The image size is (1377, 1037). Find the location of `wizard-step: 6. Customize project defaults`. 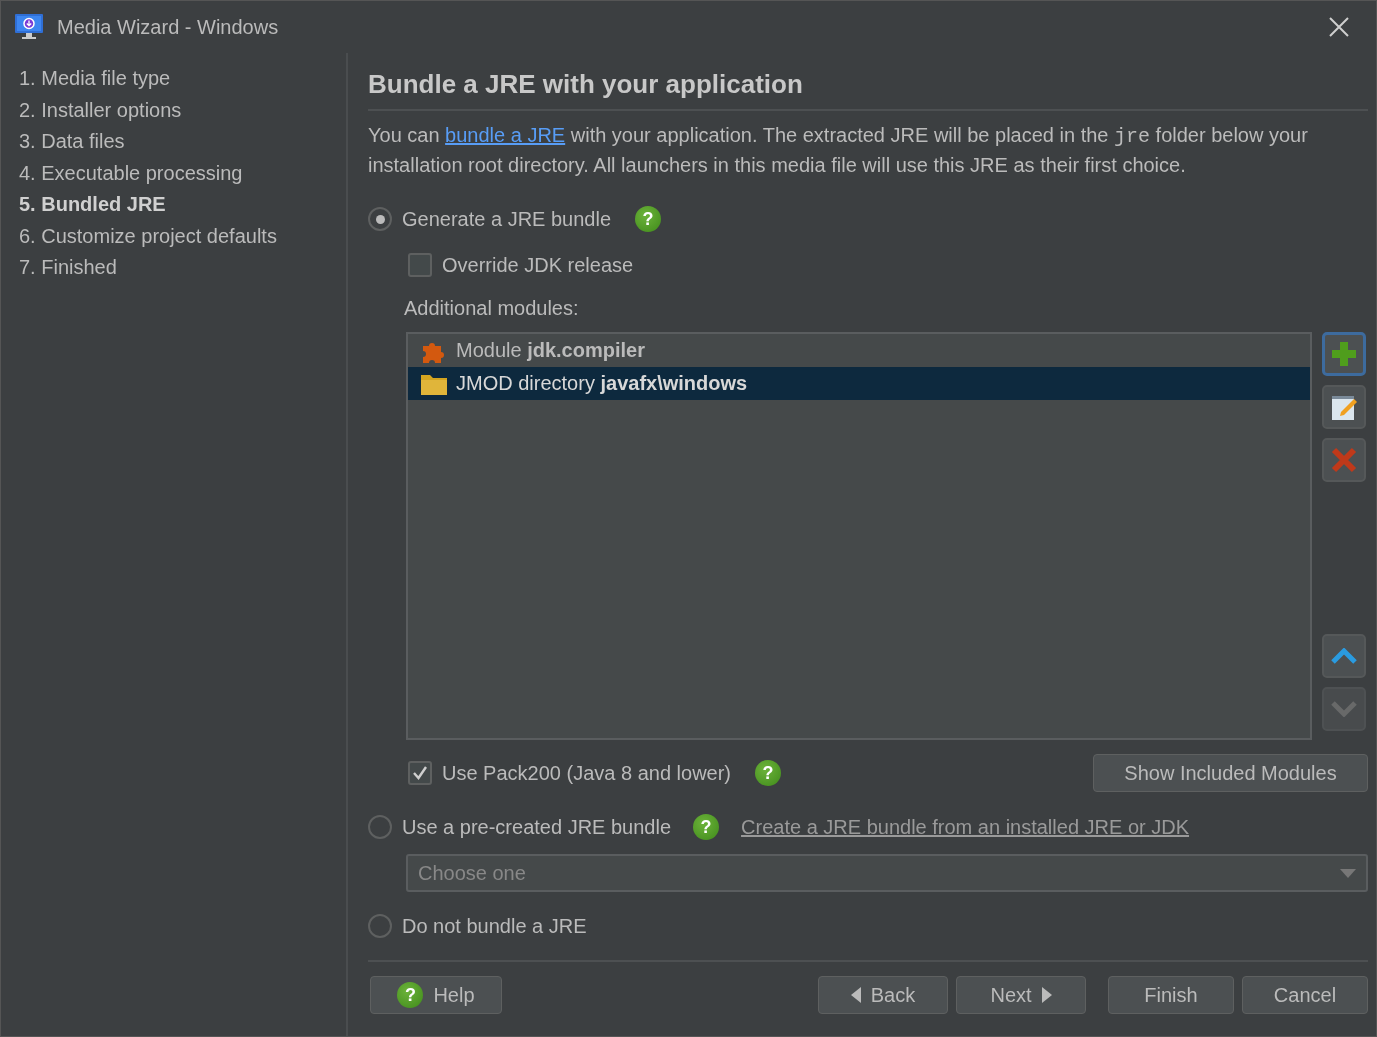

wizard-step: 6. Customize project defaults is located at coordinates (182, 236).